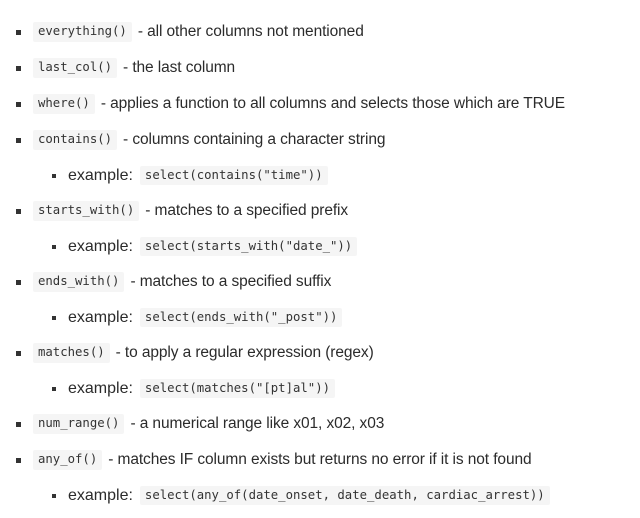 The width and height of the screenshot is (640, 518). Describe the element at coordinates (320, 68) in the screenshot. I see `list-item: last_col() - the last column` at that location.